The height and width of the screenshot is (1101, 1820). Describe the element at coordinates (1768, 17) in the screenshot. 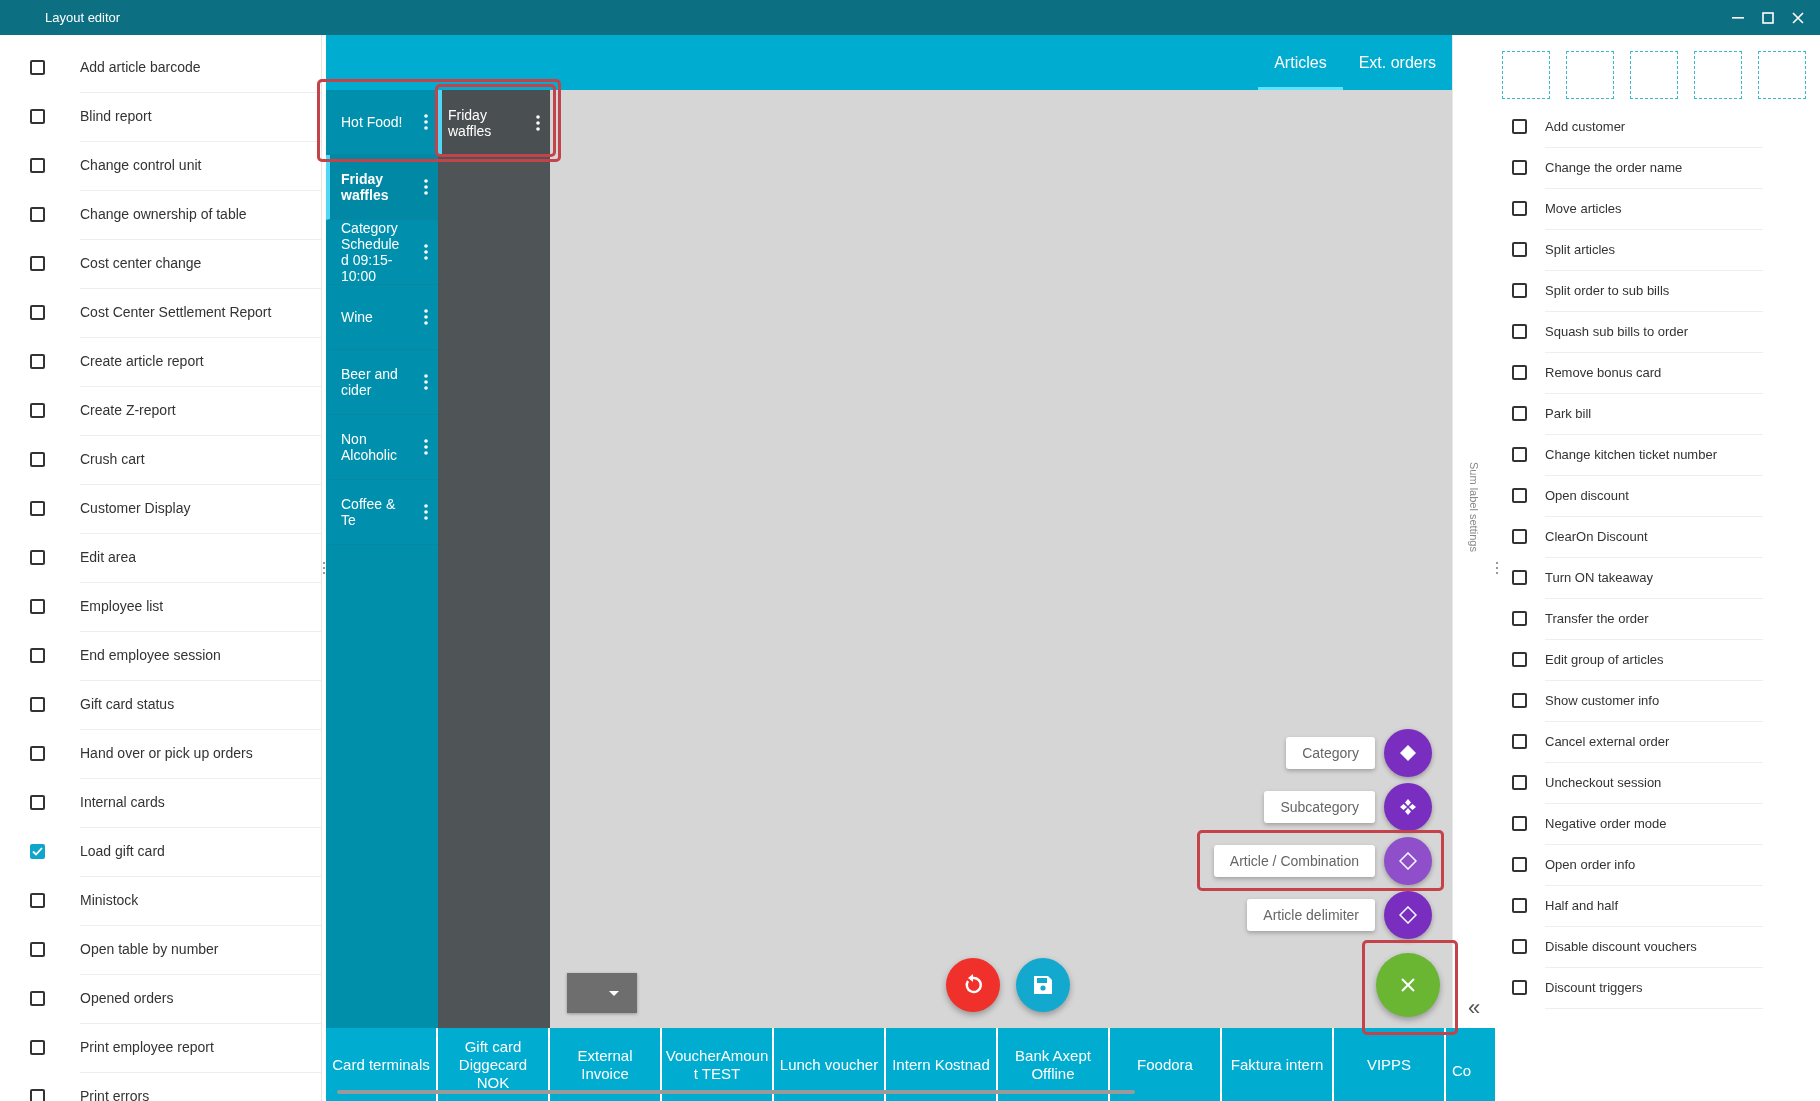

I see `maximize-icon` at that location.